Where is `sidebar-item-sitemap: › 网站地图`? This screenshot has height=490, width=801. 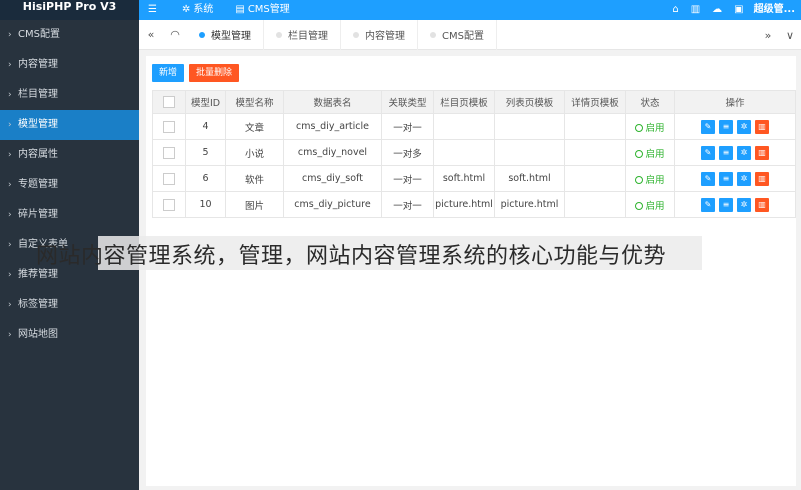
sidebar-item-sitemap: › 网站地图 is located at coordinates (69, 335).